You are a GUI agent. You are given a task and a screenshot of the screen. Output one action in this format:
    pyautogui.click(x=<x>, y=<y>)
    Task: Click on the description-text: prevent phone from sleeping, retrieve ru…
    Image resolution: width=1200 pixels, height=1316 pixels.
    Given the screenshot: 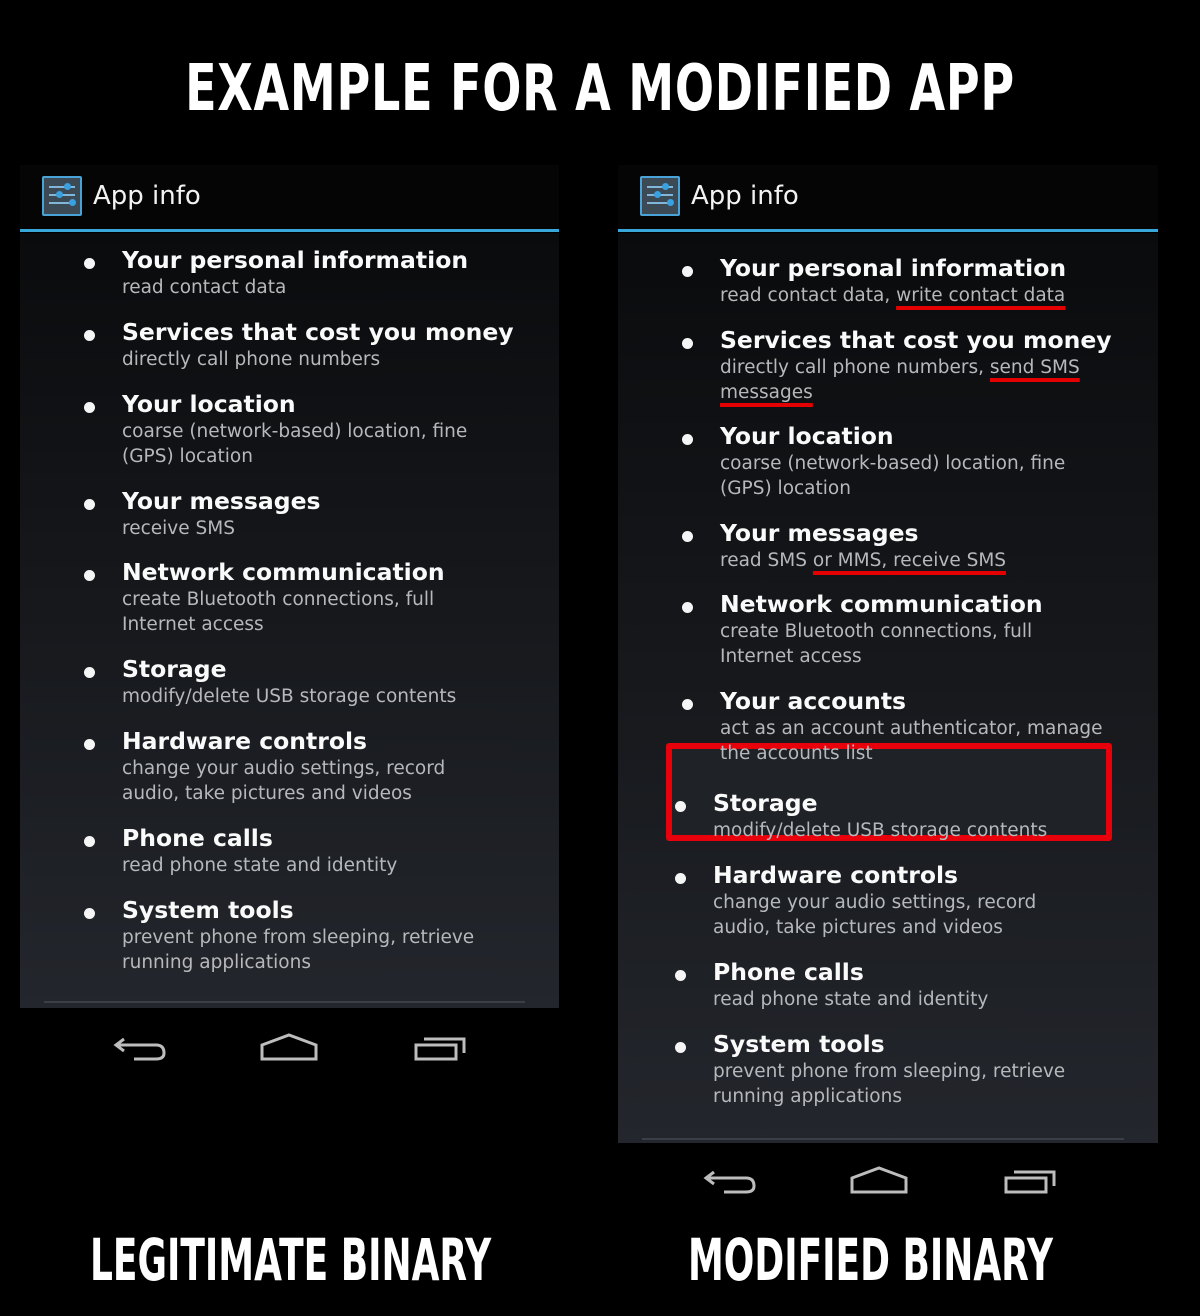 What is the action you would take?
    pyautogui.click(x=889, y=1084)
    